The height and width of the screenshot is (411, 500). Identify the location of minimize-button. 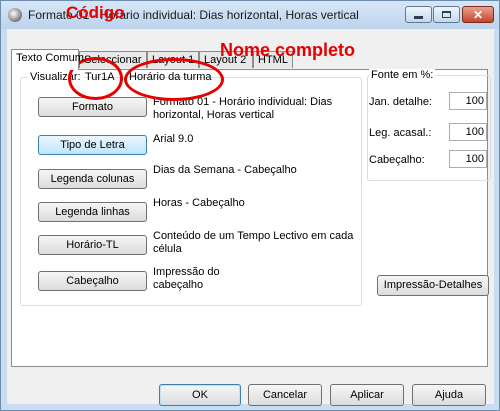
(418, 14).